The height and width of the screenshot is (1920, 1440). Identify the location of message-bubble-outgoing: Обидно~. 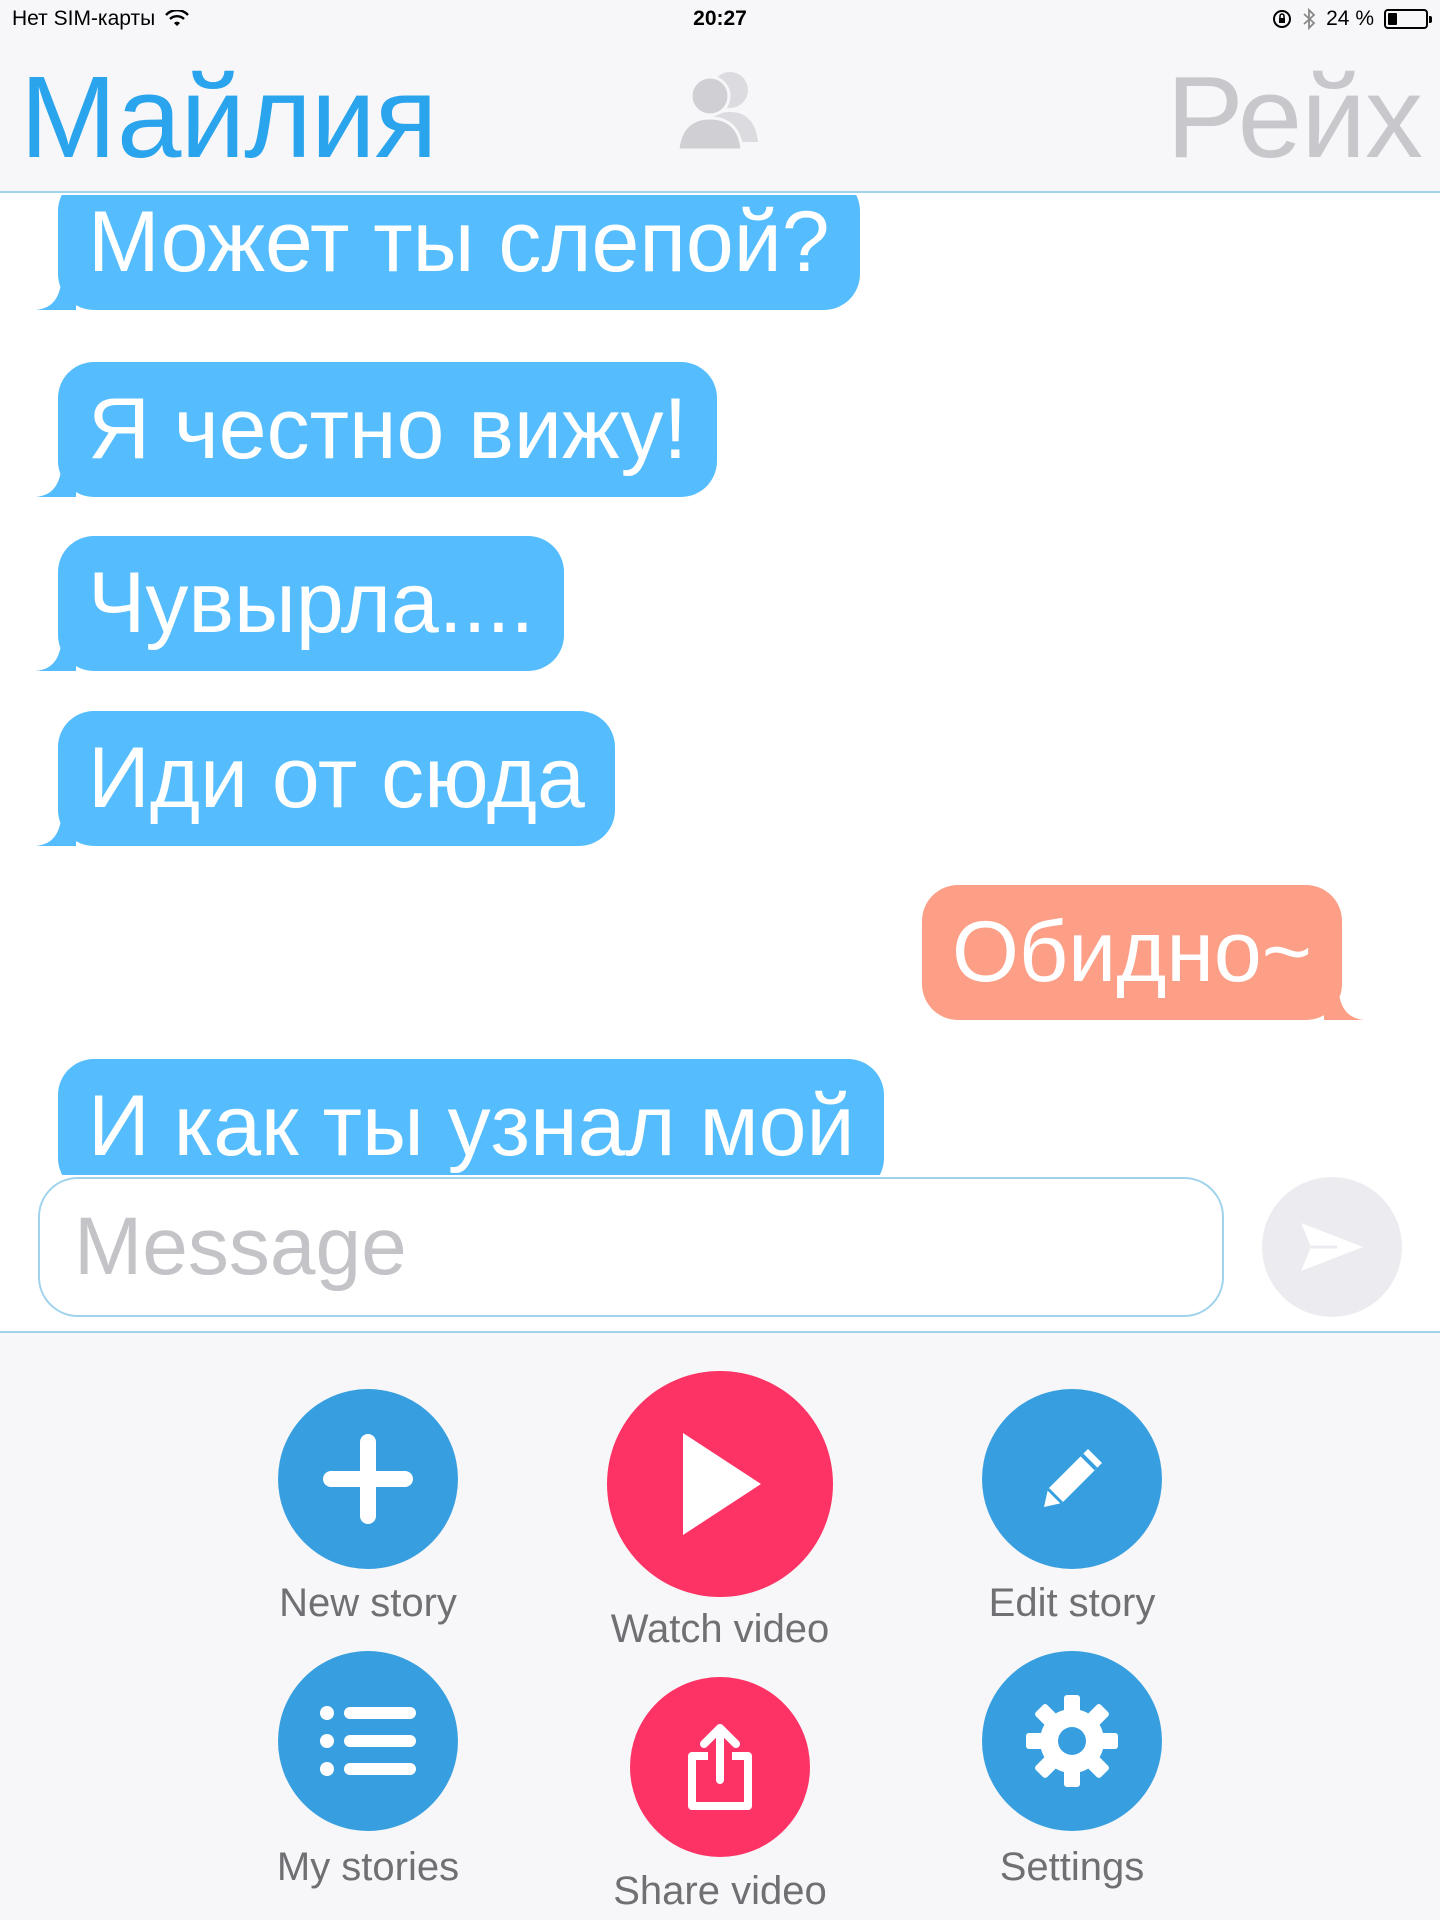
(1143, 952).